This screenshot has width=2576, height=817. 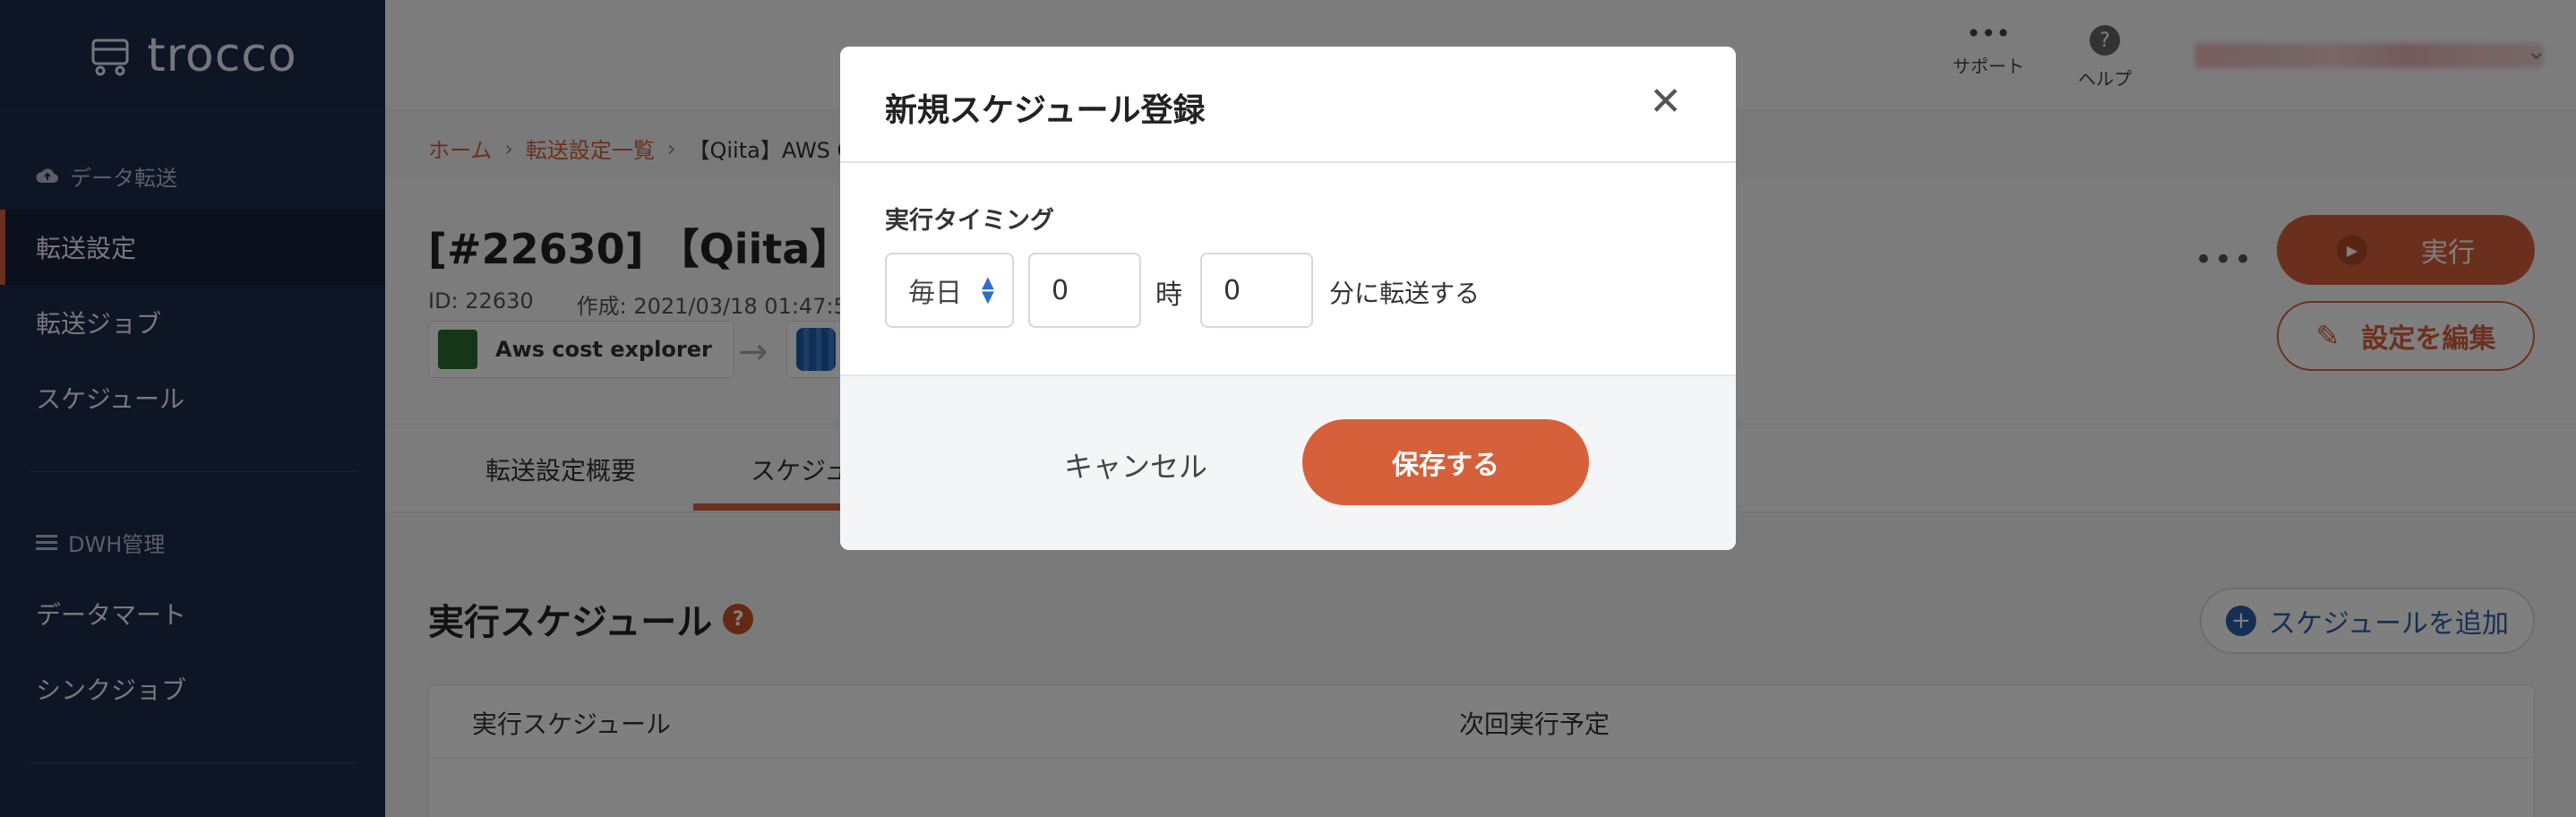 I want to click on select-arrows-icon: ▲ ▼, so click(x=988, y=290).